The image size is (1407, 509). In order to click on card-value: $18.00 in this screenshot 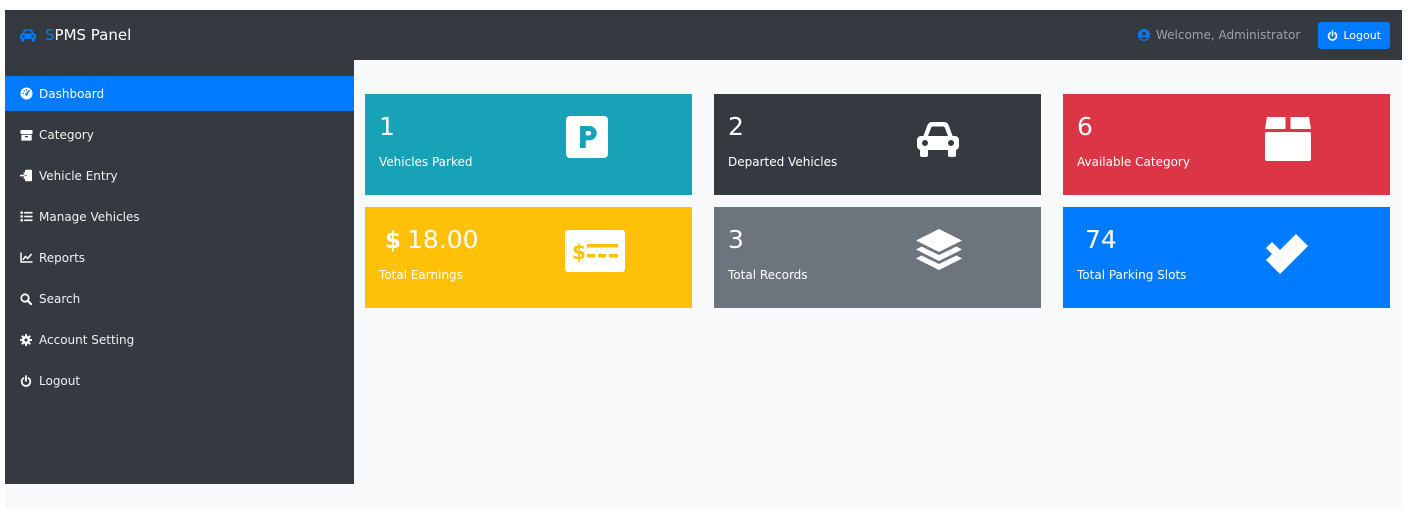, I will do `click(432, 240)`.